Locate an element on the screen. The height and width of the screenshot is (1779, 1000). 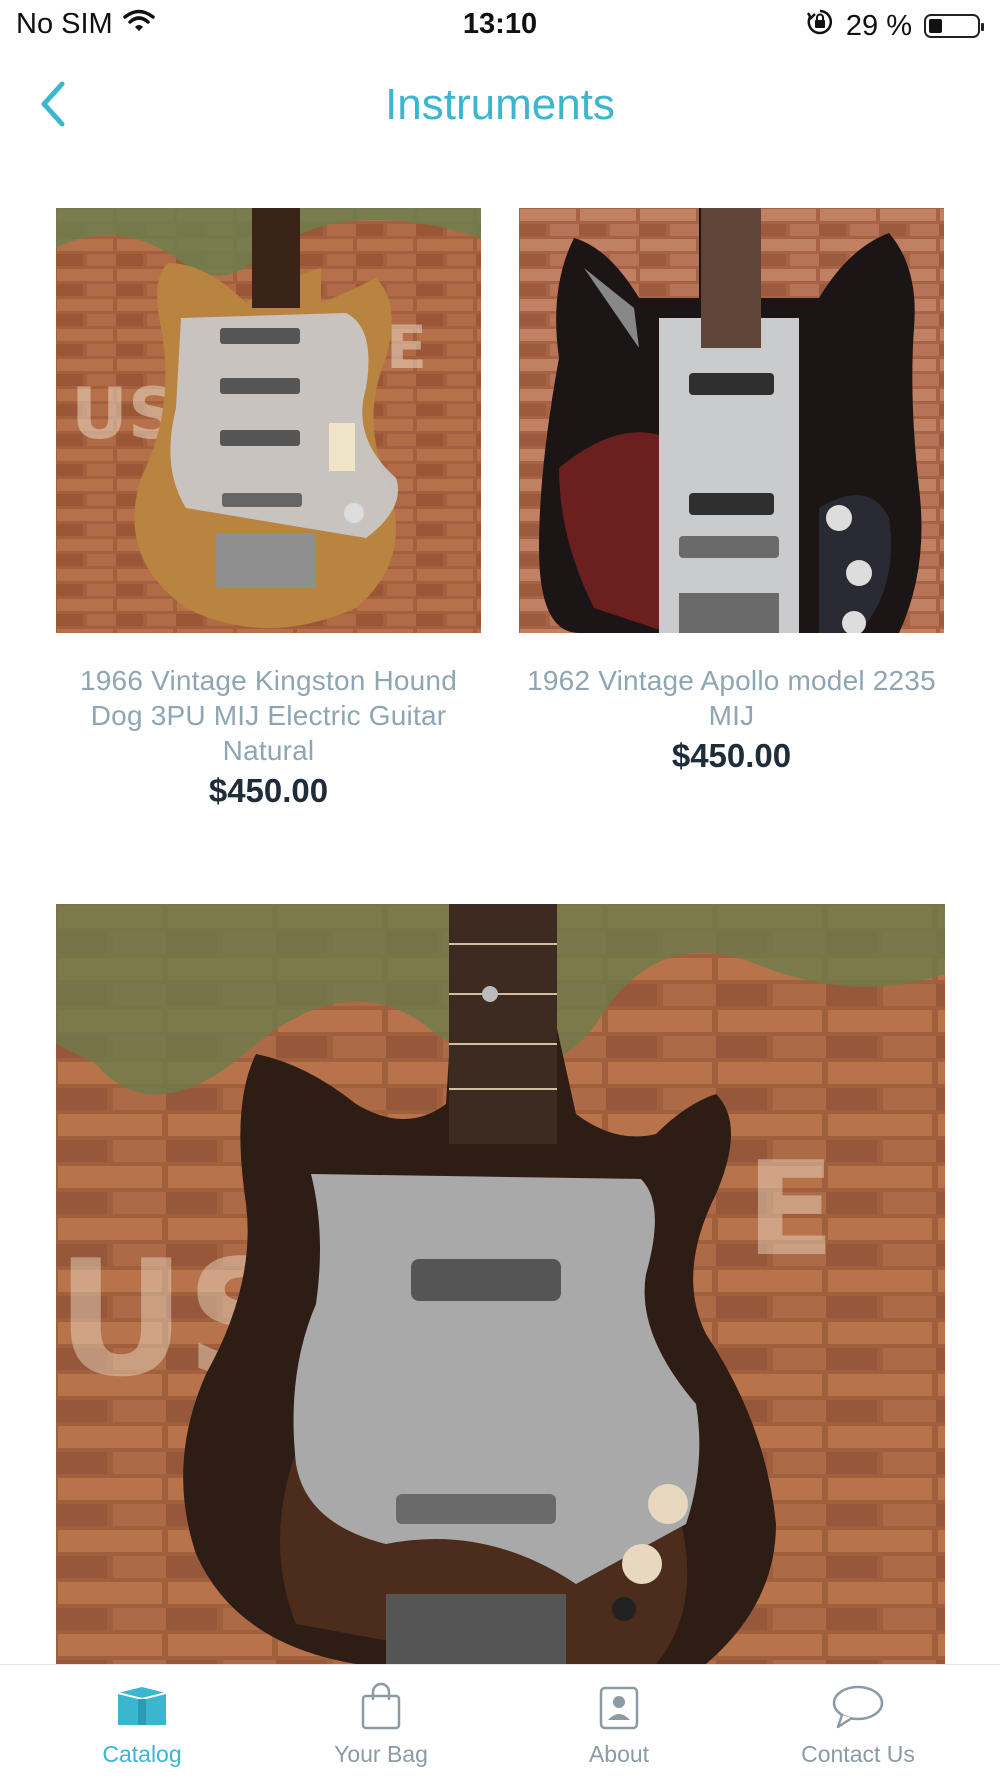
tab-label: Contact Us is located at coordinates (858, 1754).